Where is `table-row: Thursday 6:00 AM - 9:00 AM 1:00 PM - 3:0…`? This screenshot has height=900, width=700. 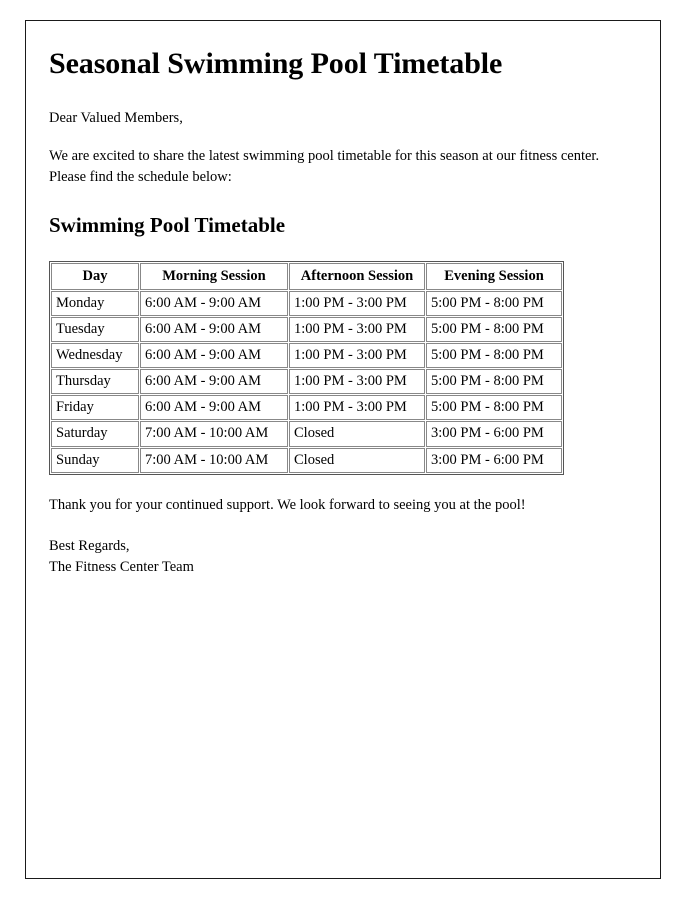
table-row: Thursday 6:00 AM - 9:00 AM 1:00 PM - 3:0… is located at coordinates (306, 382).